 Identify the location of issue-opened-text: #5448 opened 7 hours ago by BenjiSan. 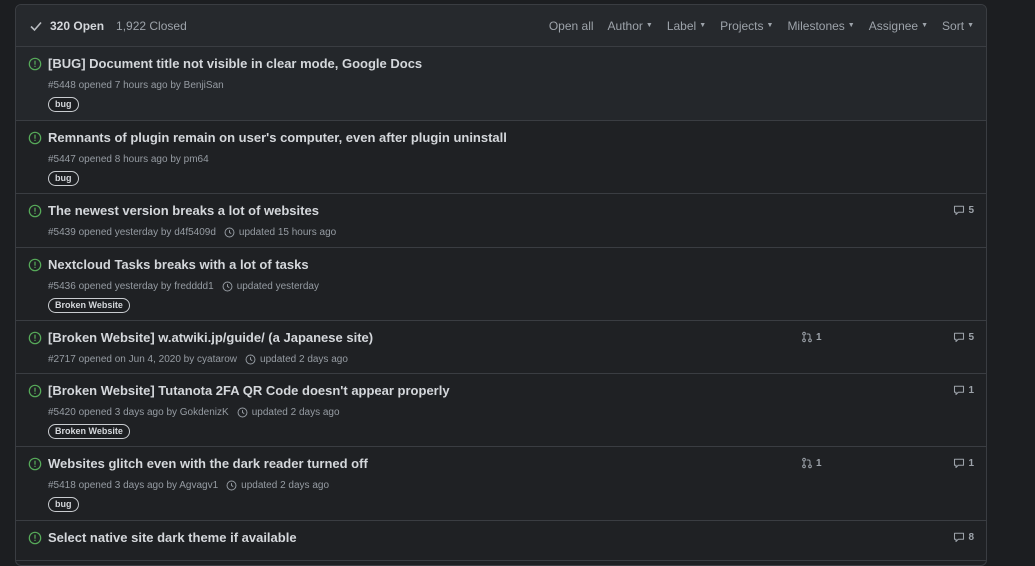
(136, 85).